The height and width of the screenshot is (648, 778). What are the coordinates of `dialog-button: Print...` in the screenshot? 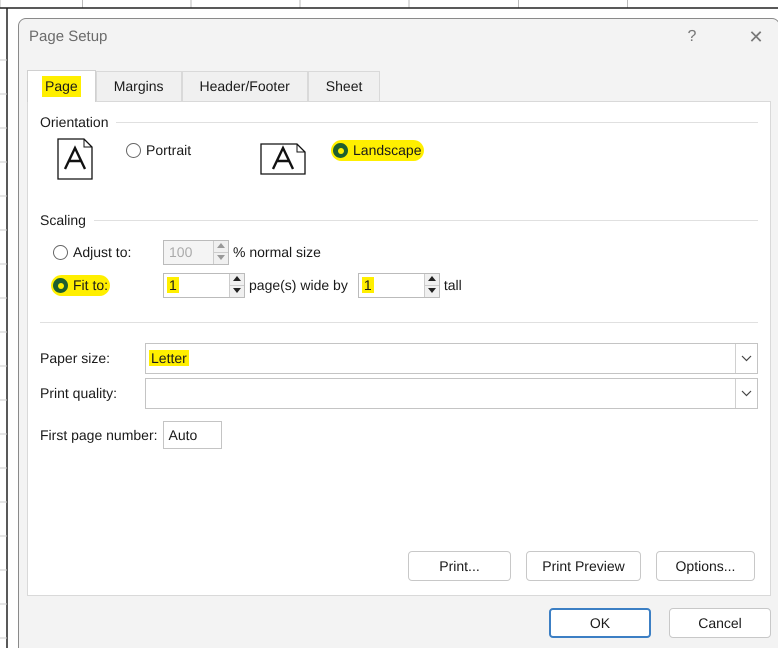 It's located at (459, 566).